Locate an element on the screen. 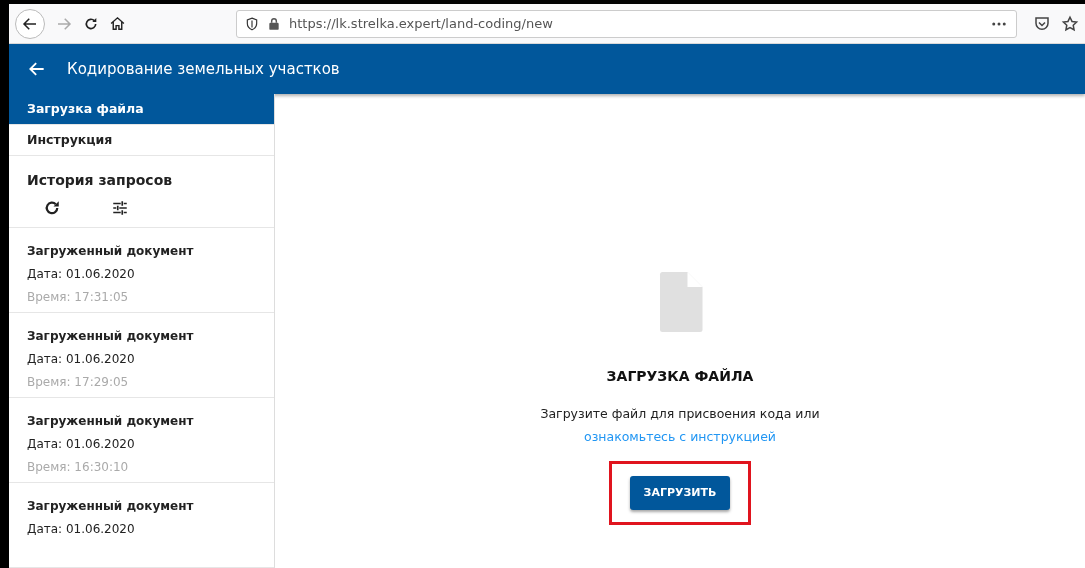  back-button is located at coordinates (30, 23).